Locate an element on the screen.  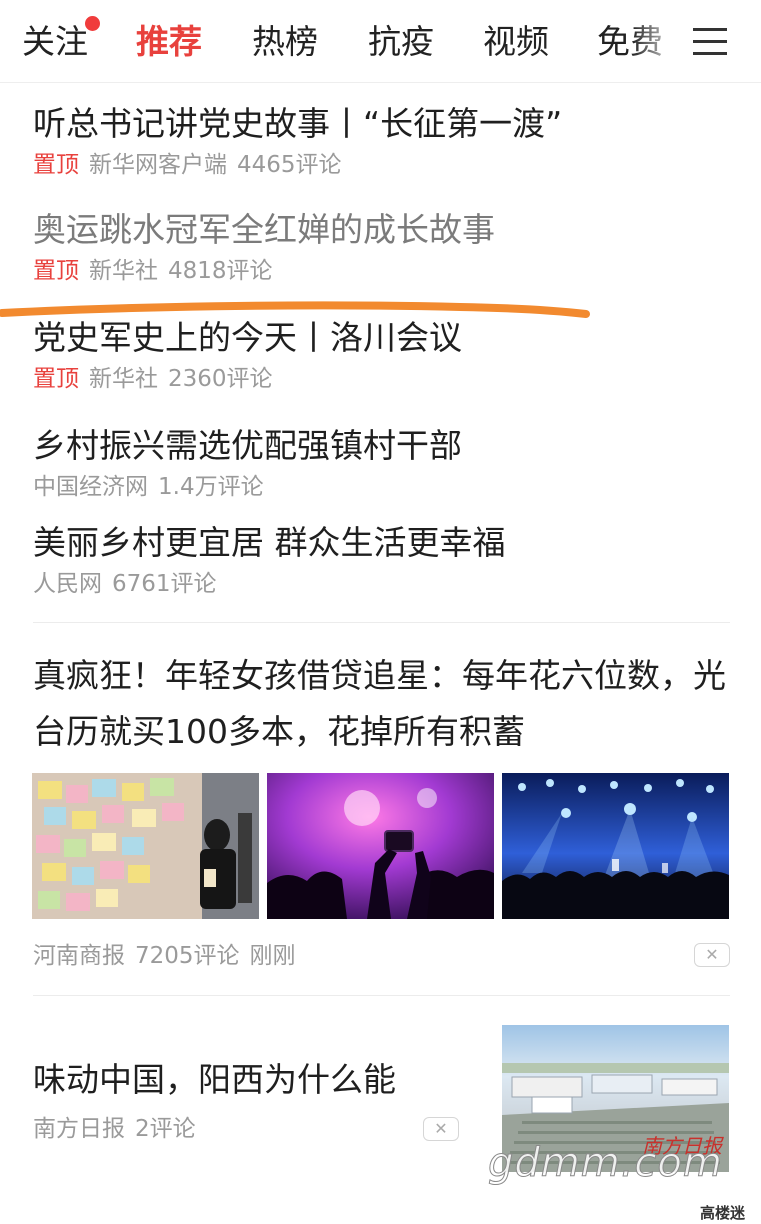
hamburger-menu-icon is located at coordinates (712, 42).